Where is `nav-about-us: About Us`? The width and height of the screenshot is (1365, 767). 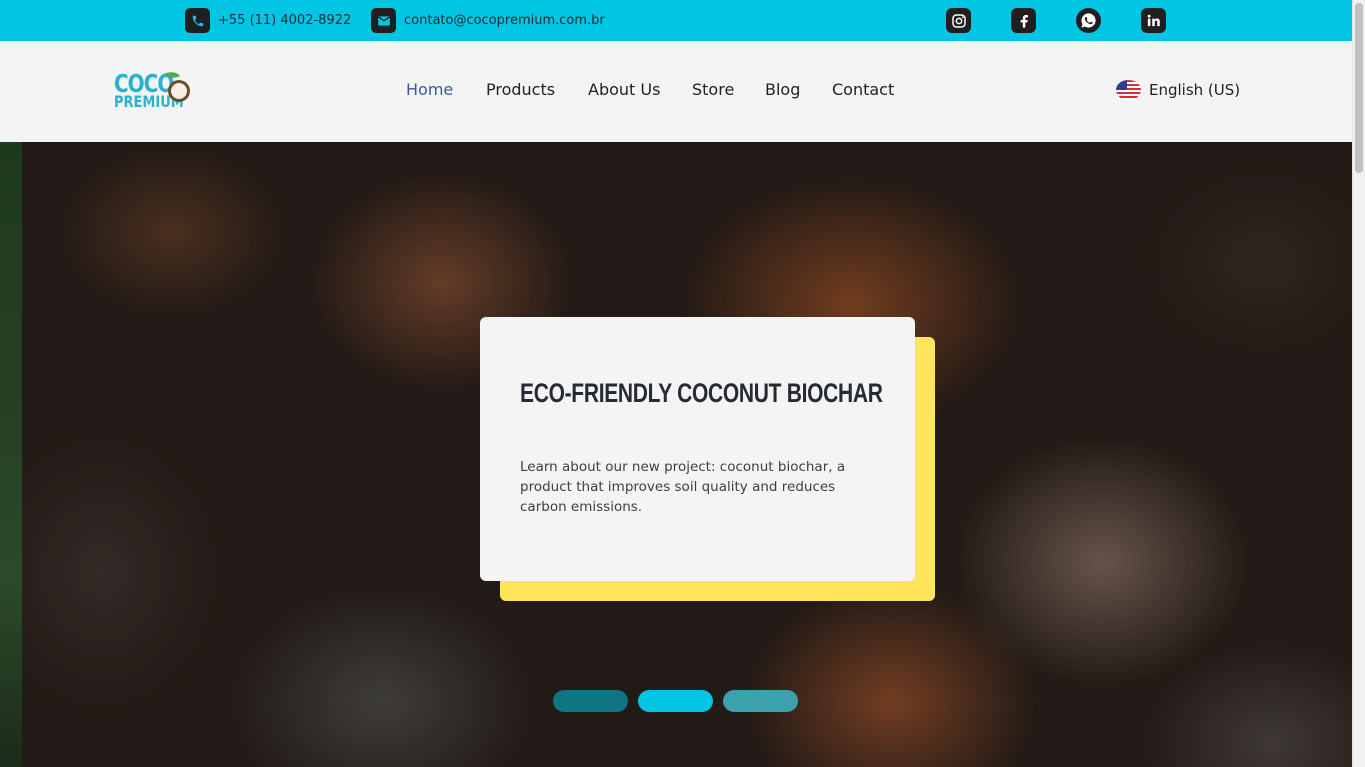
nav-about-us: About Us is located at coordinates (624, 89).